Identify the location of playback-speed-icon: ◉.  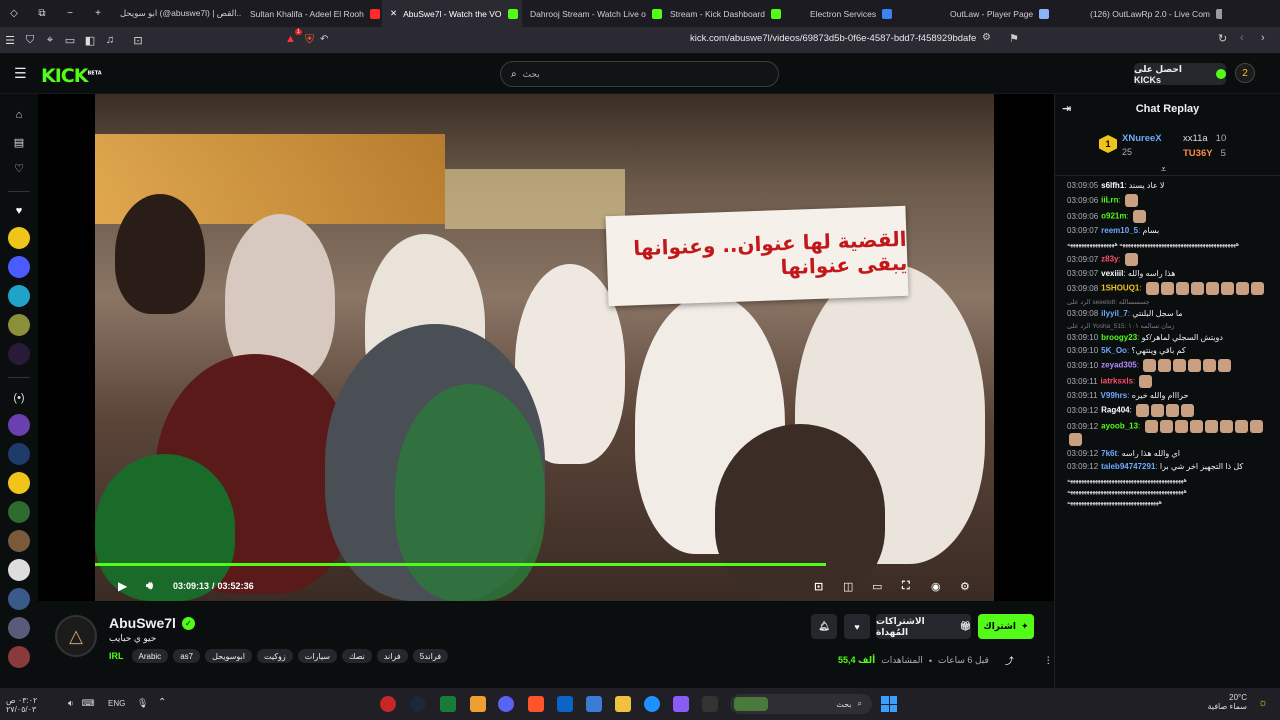
(936, 586).